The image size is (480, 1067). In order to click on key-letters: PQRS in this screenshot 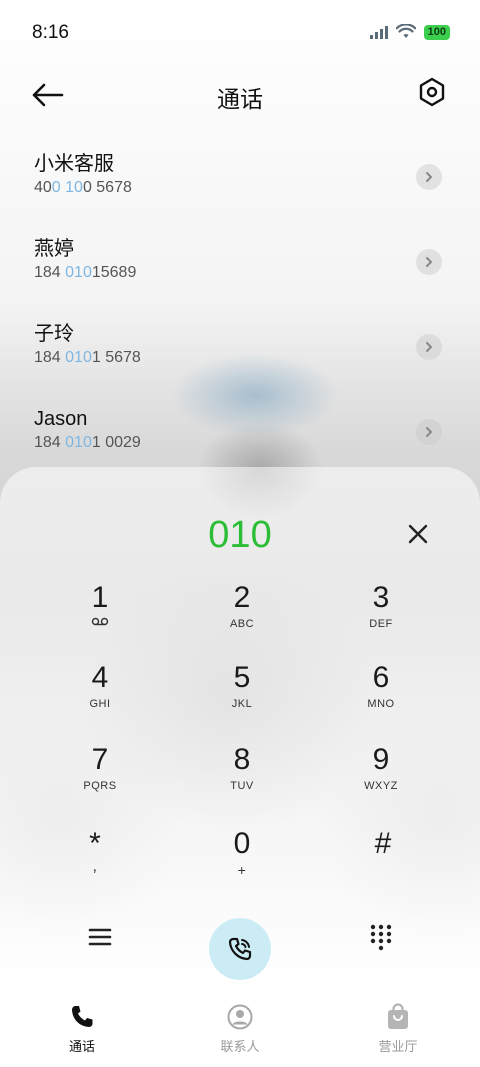, I will do `click(100, 786)`.